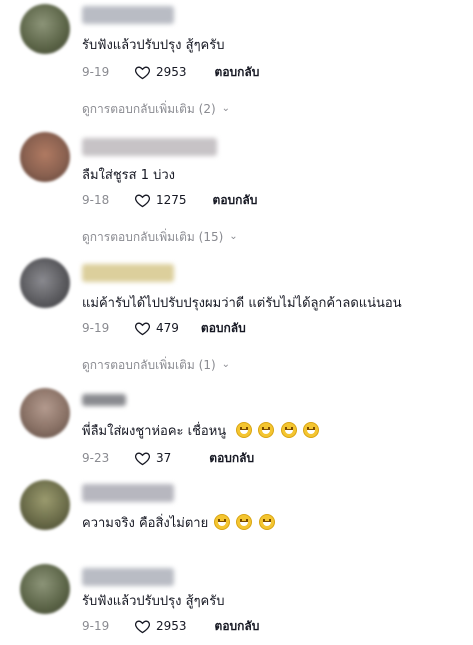  I want to click on view-more-replies: ดูการตอบกลับเพิ่มเติม (2) ⌄, so click(156, 109).